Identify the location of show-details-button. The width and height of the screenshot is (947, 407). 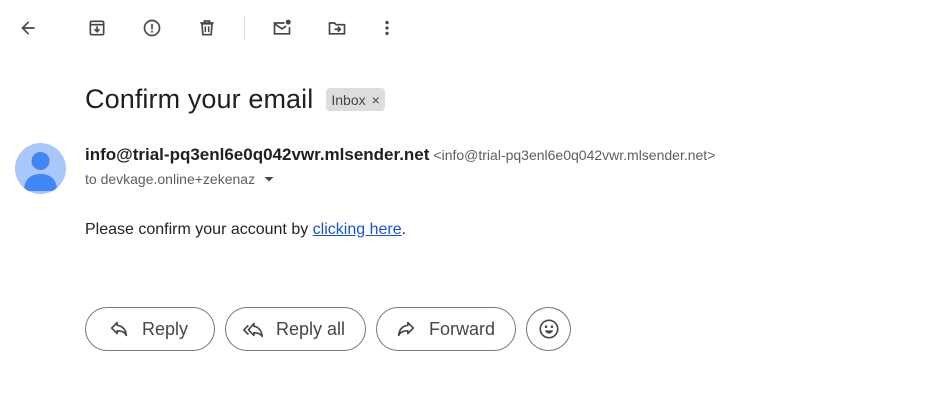
(269, 179).